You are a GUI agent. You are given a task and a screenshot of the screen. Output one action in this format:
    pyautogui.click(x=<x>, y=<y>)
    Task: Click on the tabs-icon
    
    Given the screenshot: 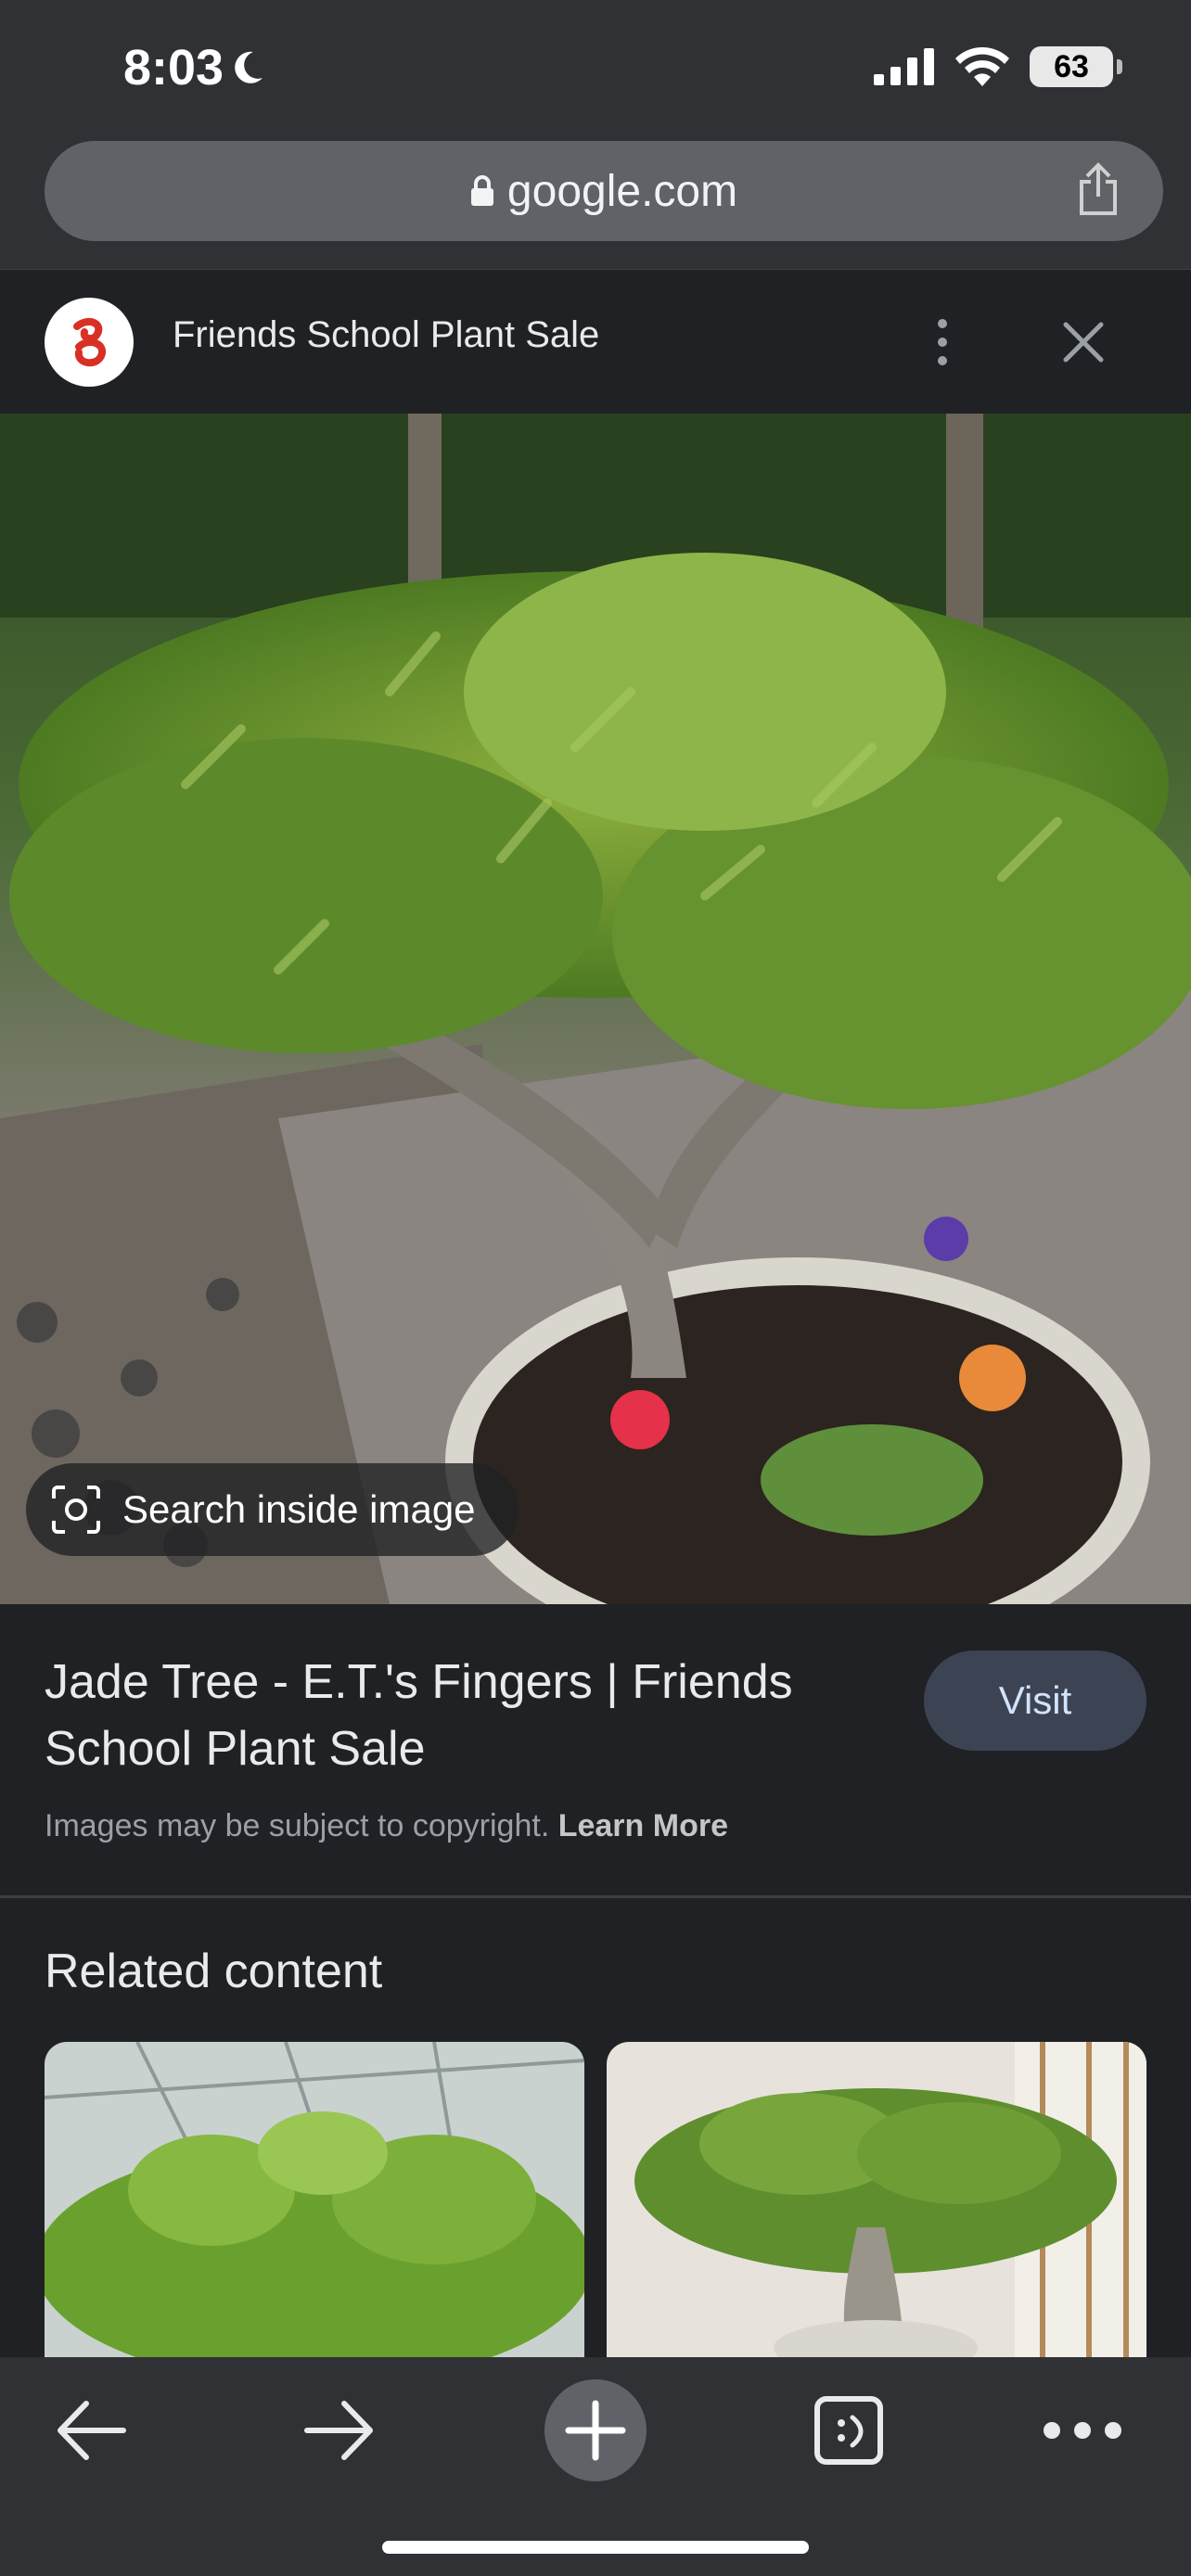 What is the action you would take?
    pyautogui.click(x=849, y=2430)
    